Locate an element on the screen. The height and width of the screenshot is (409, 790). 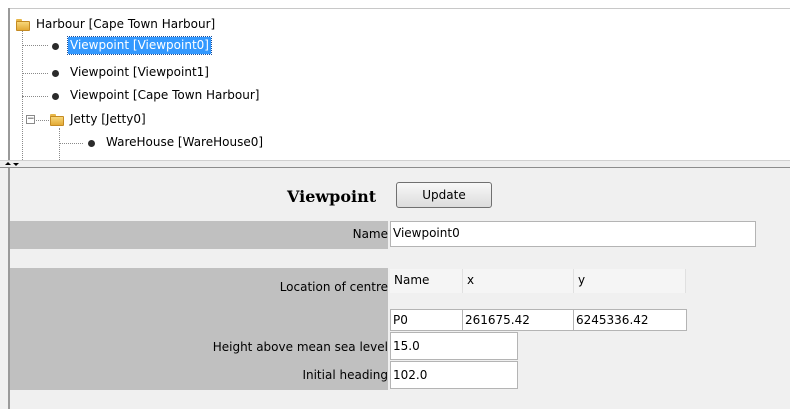
tree-border-top is located at coordinates (399, 8).